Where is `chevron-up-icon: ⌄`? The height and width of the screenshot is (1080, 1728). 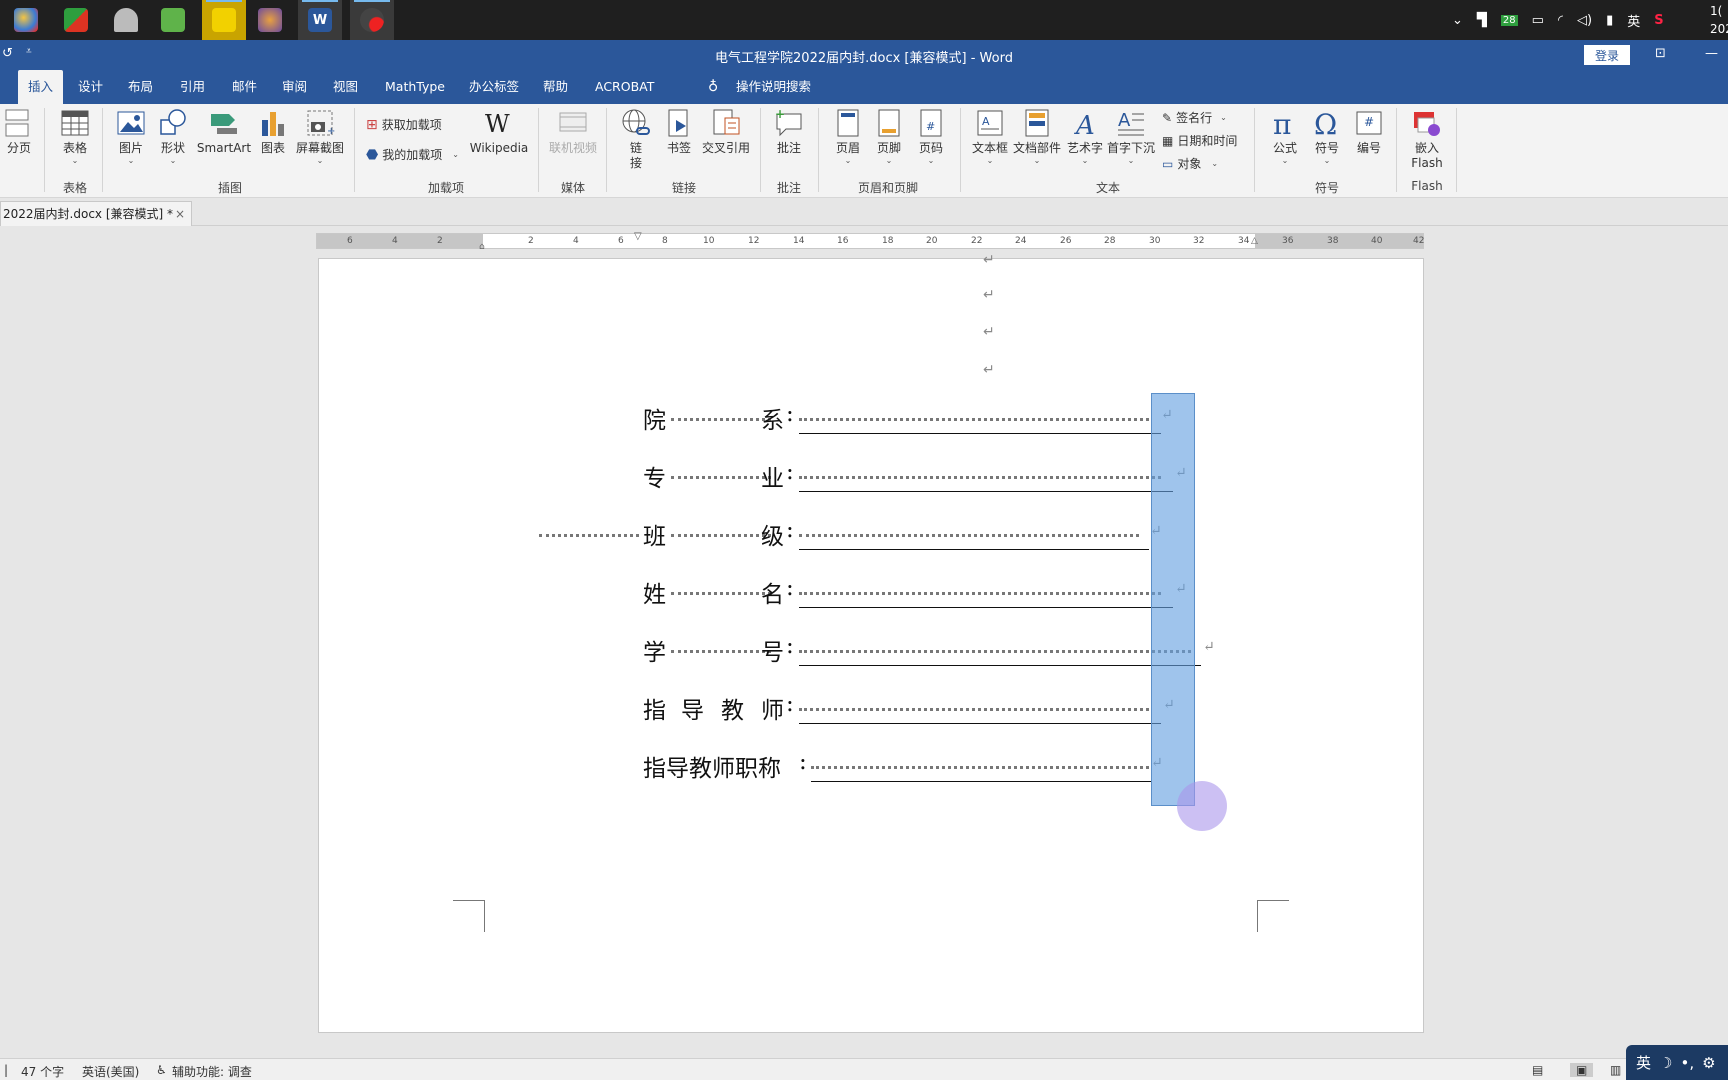
chevron-up-icon: ⌄ is located at coordinates (1457, 20).